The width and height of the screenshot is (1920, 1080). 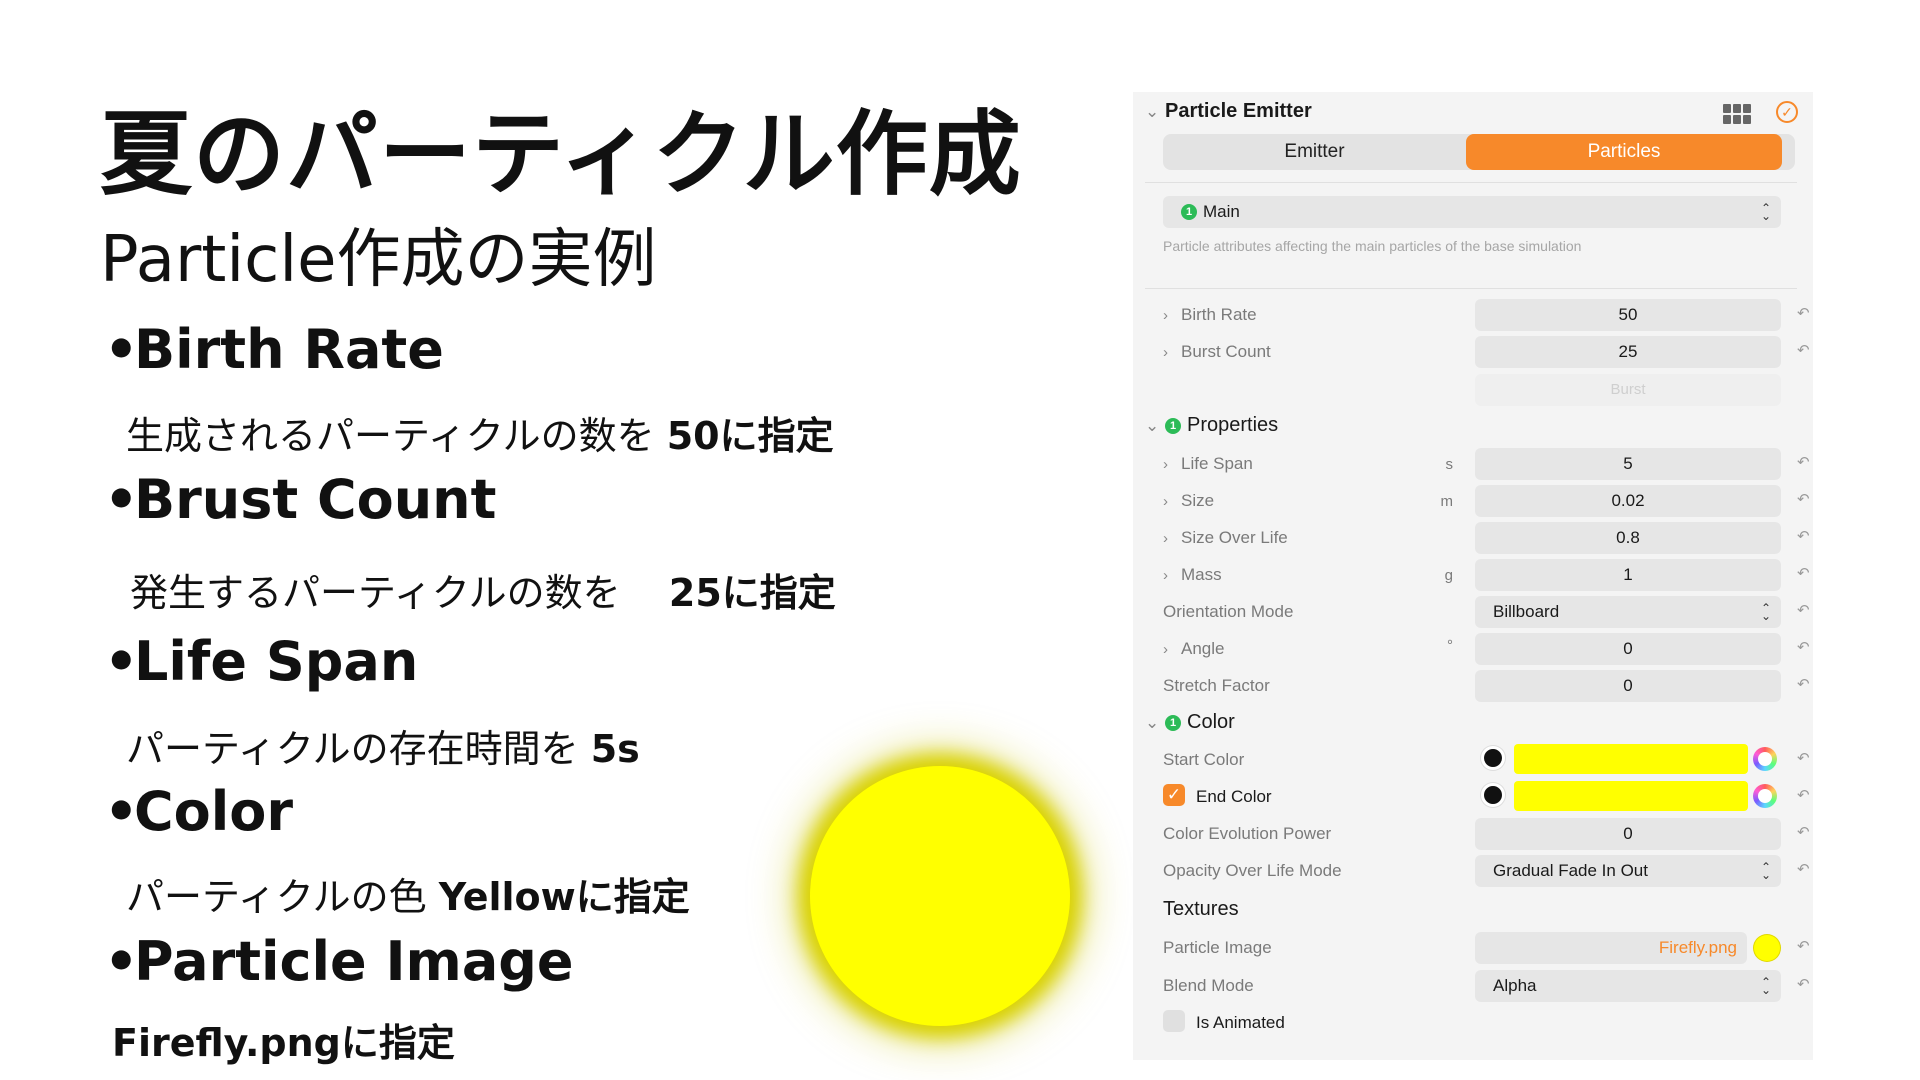 What do you see at coordinates (615, 749) in the screenshot?
I see `desc-value: 5s` at bounding box center [615, 749].